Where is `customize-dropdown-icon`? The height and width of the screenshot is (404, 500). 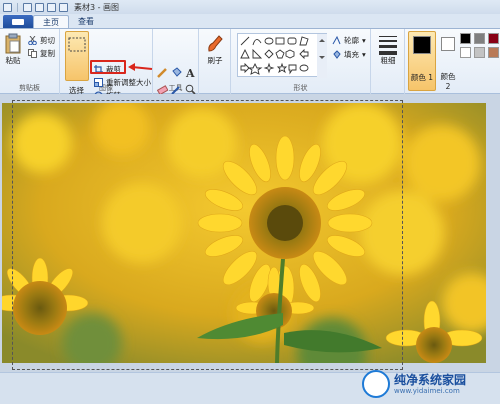
customize-dropdown-icon is located at coordinates (63, 7).